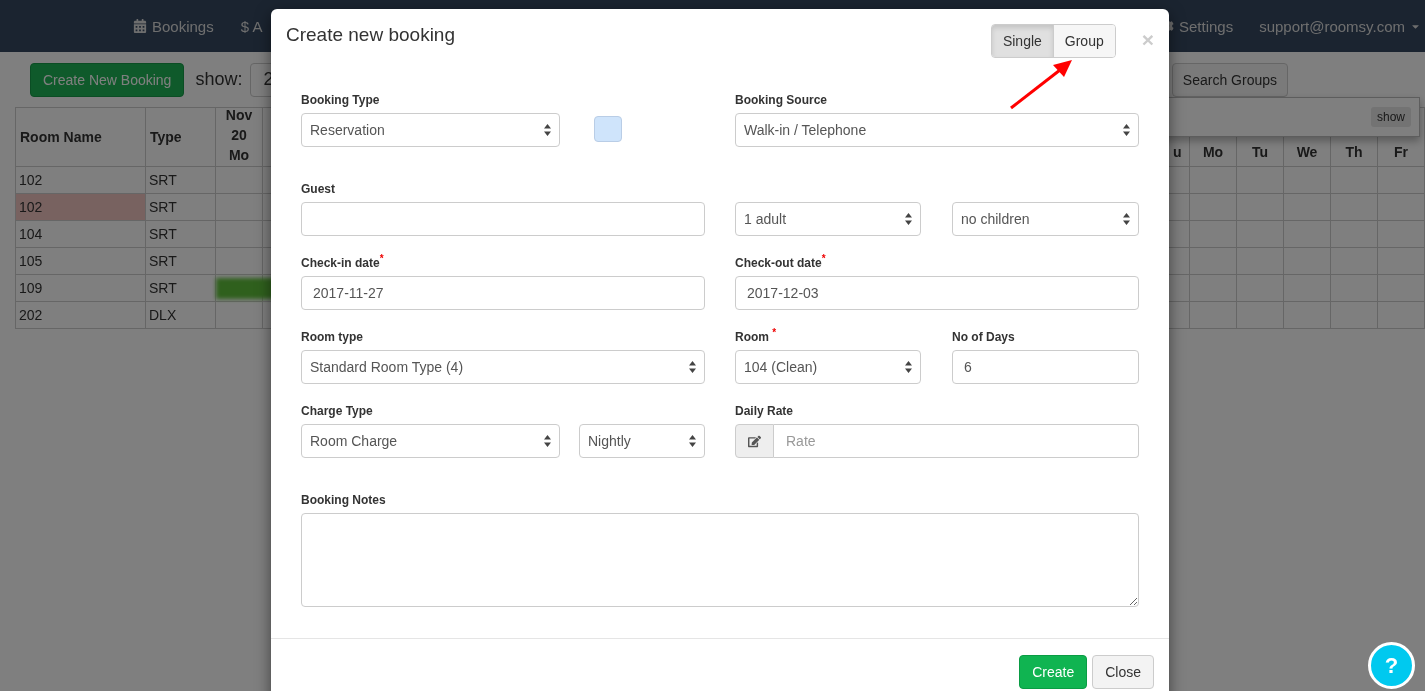 The width and height of the screenshot is (1425, 691). I want to click on color-swatch, so click(608, 129).